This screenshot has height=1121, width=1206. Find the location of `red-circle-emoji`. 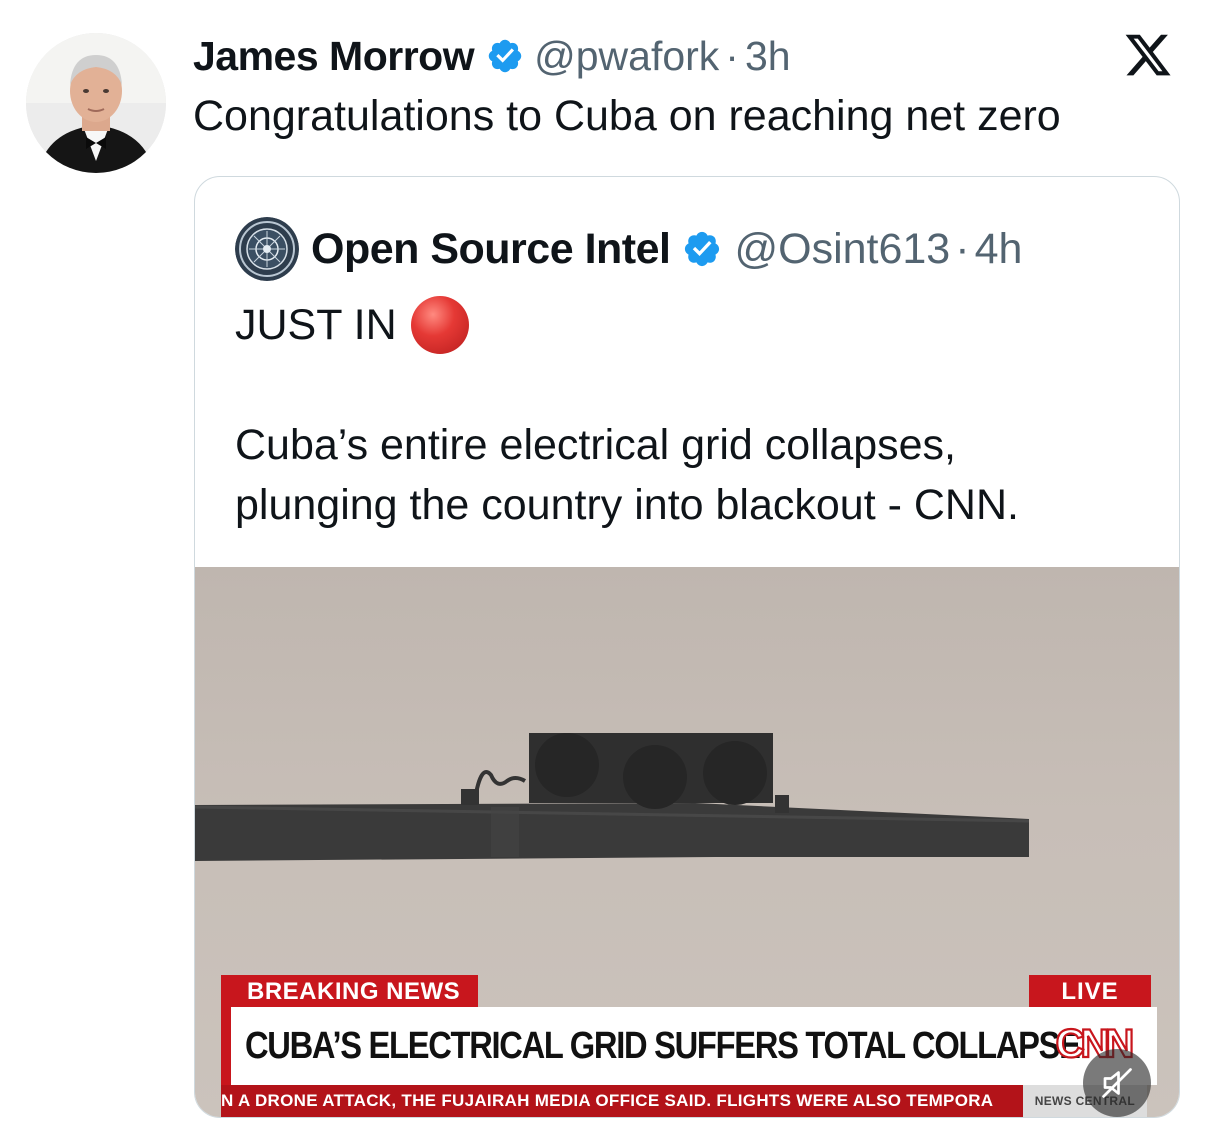

red-circle-emoji is located at coordinates (439, 325).